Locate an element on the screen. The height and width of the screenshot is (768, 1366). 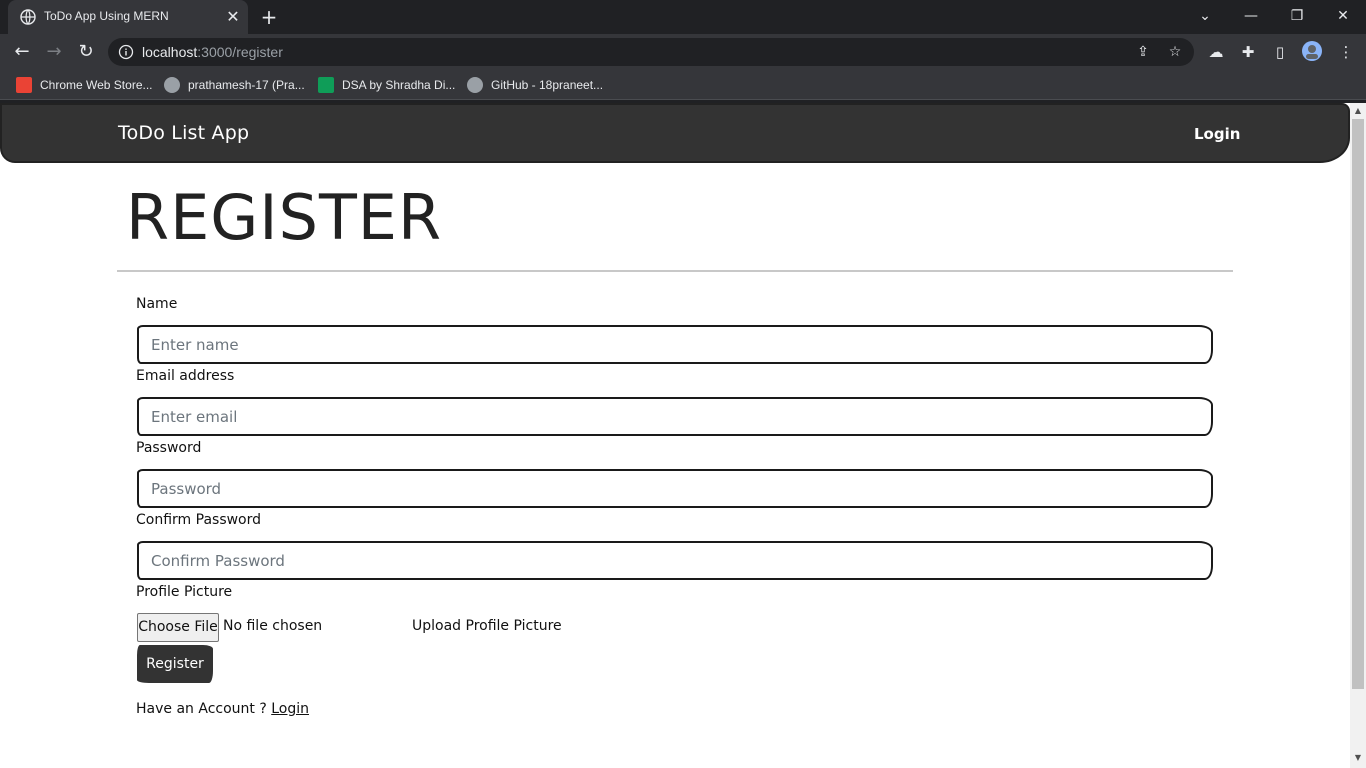
tab-strip: ToDo App Using MERN ✕ + ⌄ — ❐ ✕ is located at coordinates (683, 17).